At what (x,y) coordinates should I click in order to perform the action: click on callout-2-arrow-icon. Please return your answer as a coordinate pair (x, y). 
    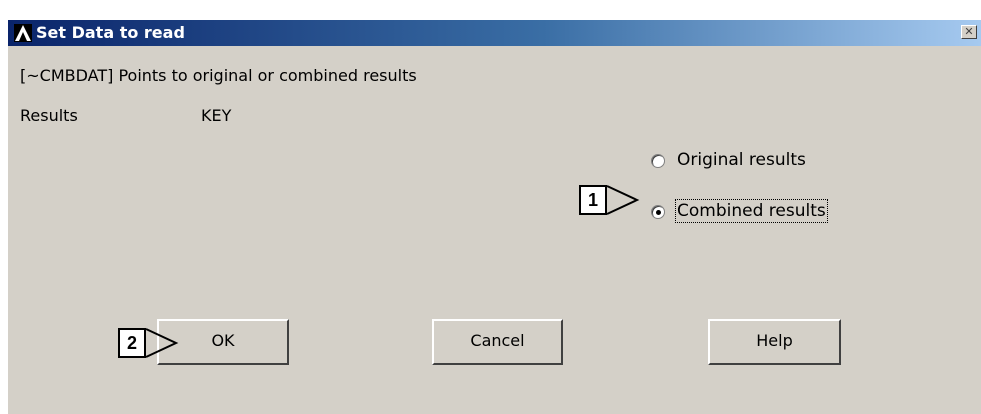
    Looking at the image, I should click on (162, 343).